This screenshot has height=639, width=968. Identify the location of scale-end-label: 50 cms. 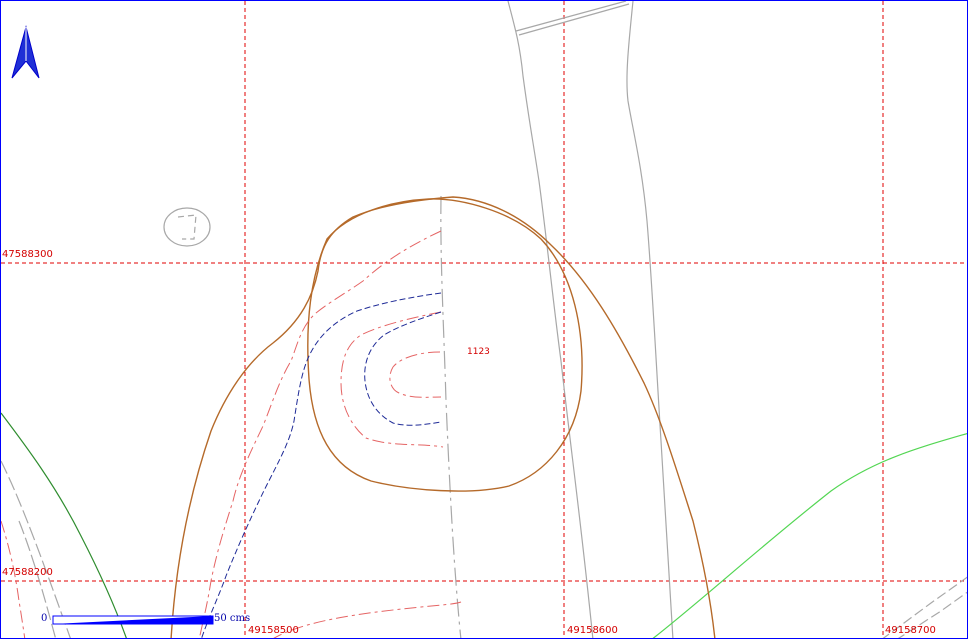
(232, 618).